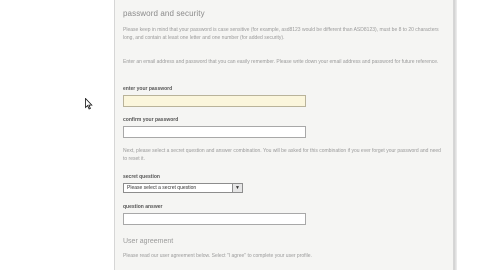 The width and height of the screenshot is (480, 270). Describe the element at coordinates (214, 219) in the screenshot. I see `question-answer-input` at that location.